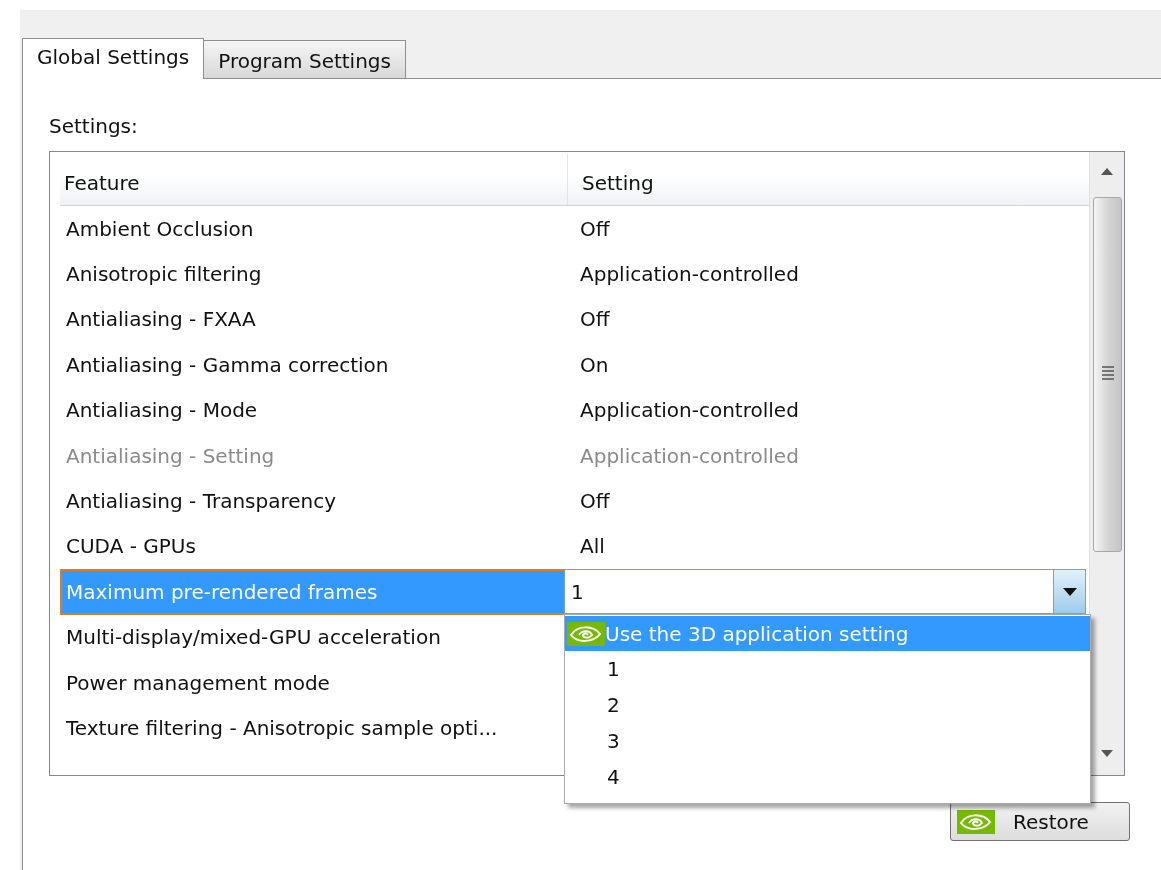 This screenshot has width=1161, height=870. Describe the element at coordinates (577, 592) in the screenshot. I see `dropdown-value: 1` at that location.